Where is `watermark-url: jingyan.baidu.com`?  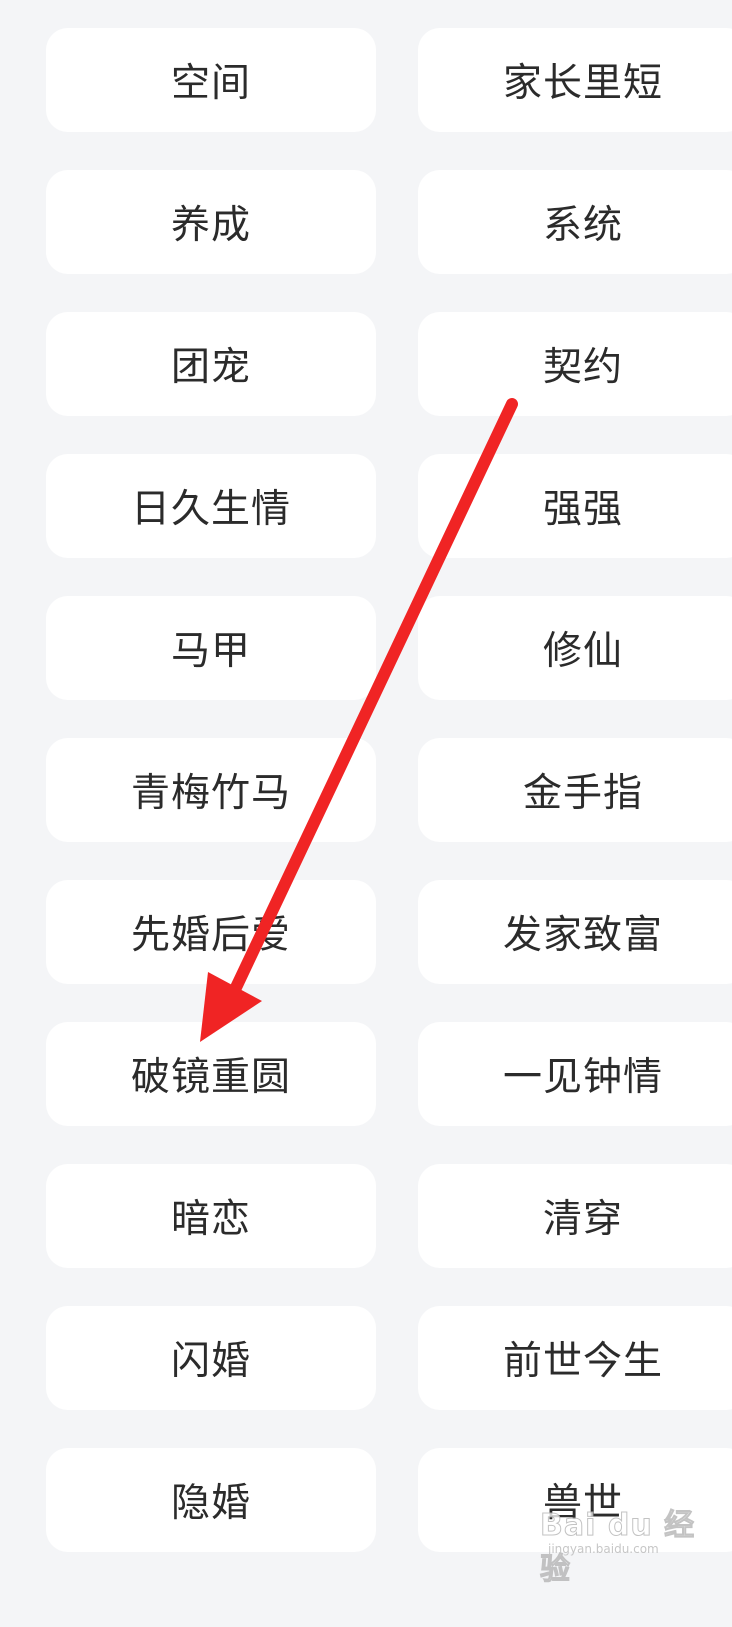 watermark-url: jingyan.baidu.com is located at coordinates (603, 1549).